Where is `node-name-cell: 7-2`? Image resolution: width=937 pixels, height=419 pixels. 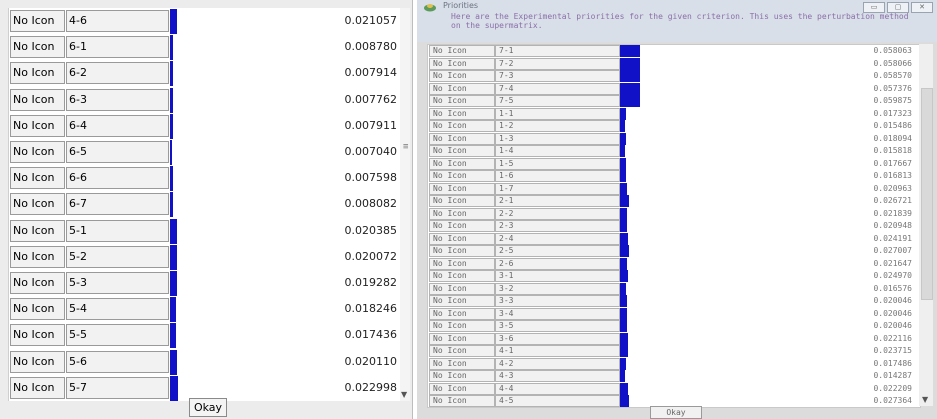
node-name-cell: 7-2 is located at coordinates (557, 63).